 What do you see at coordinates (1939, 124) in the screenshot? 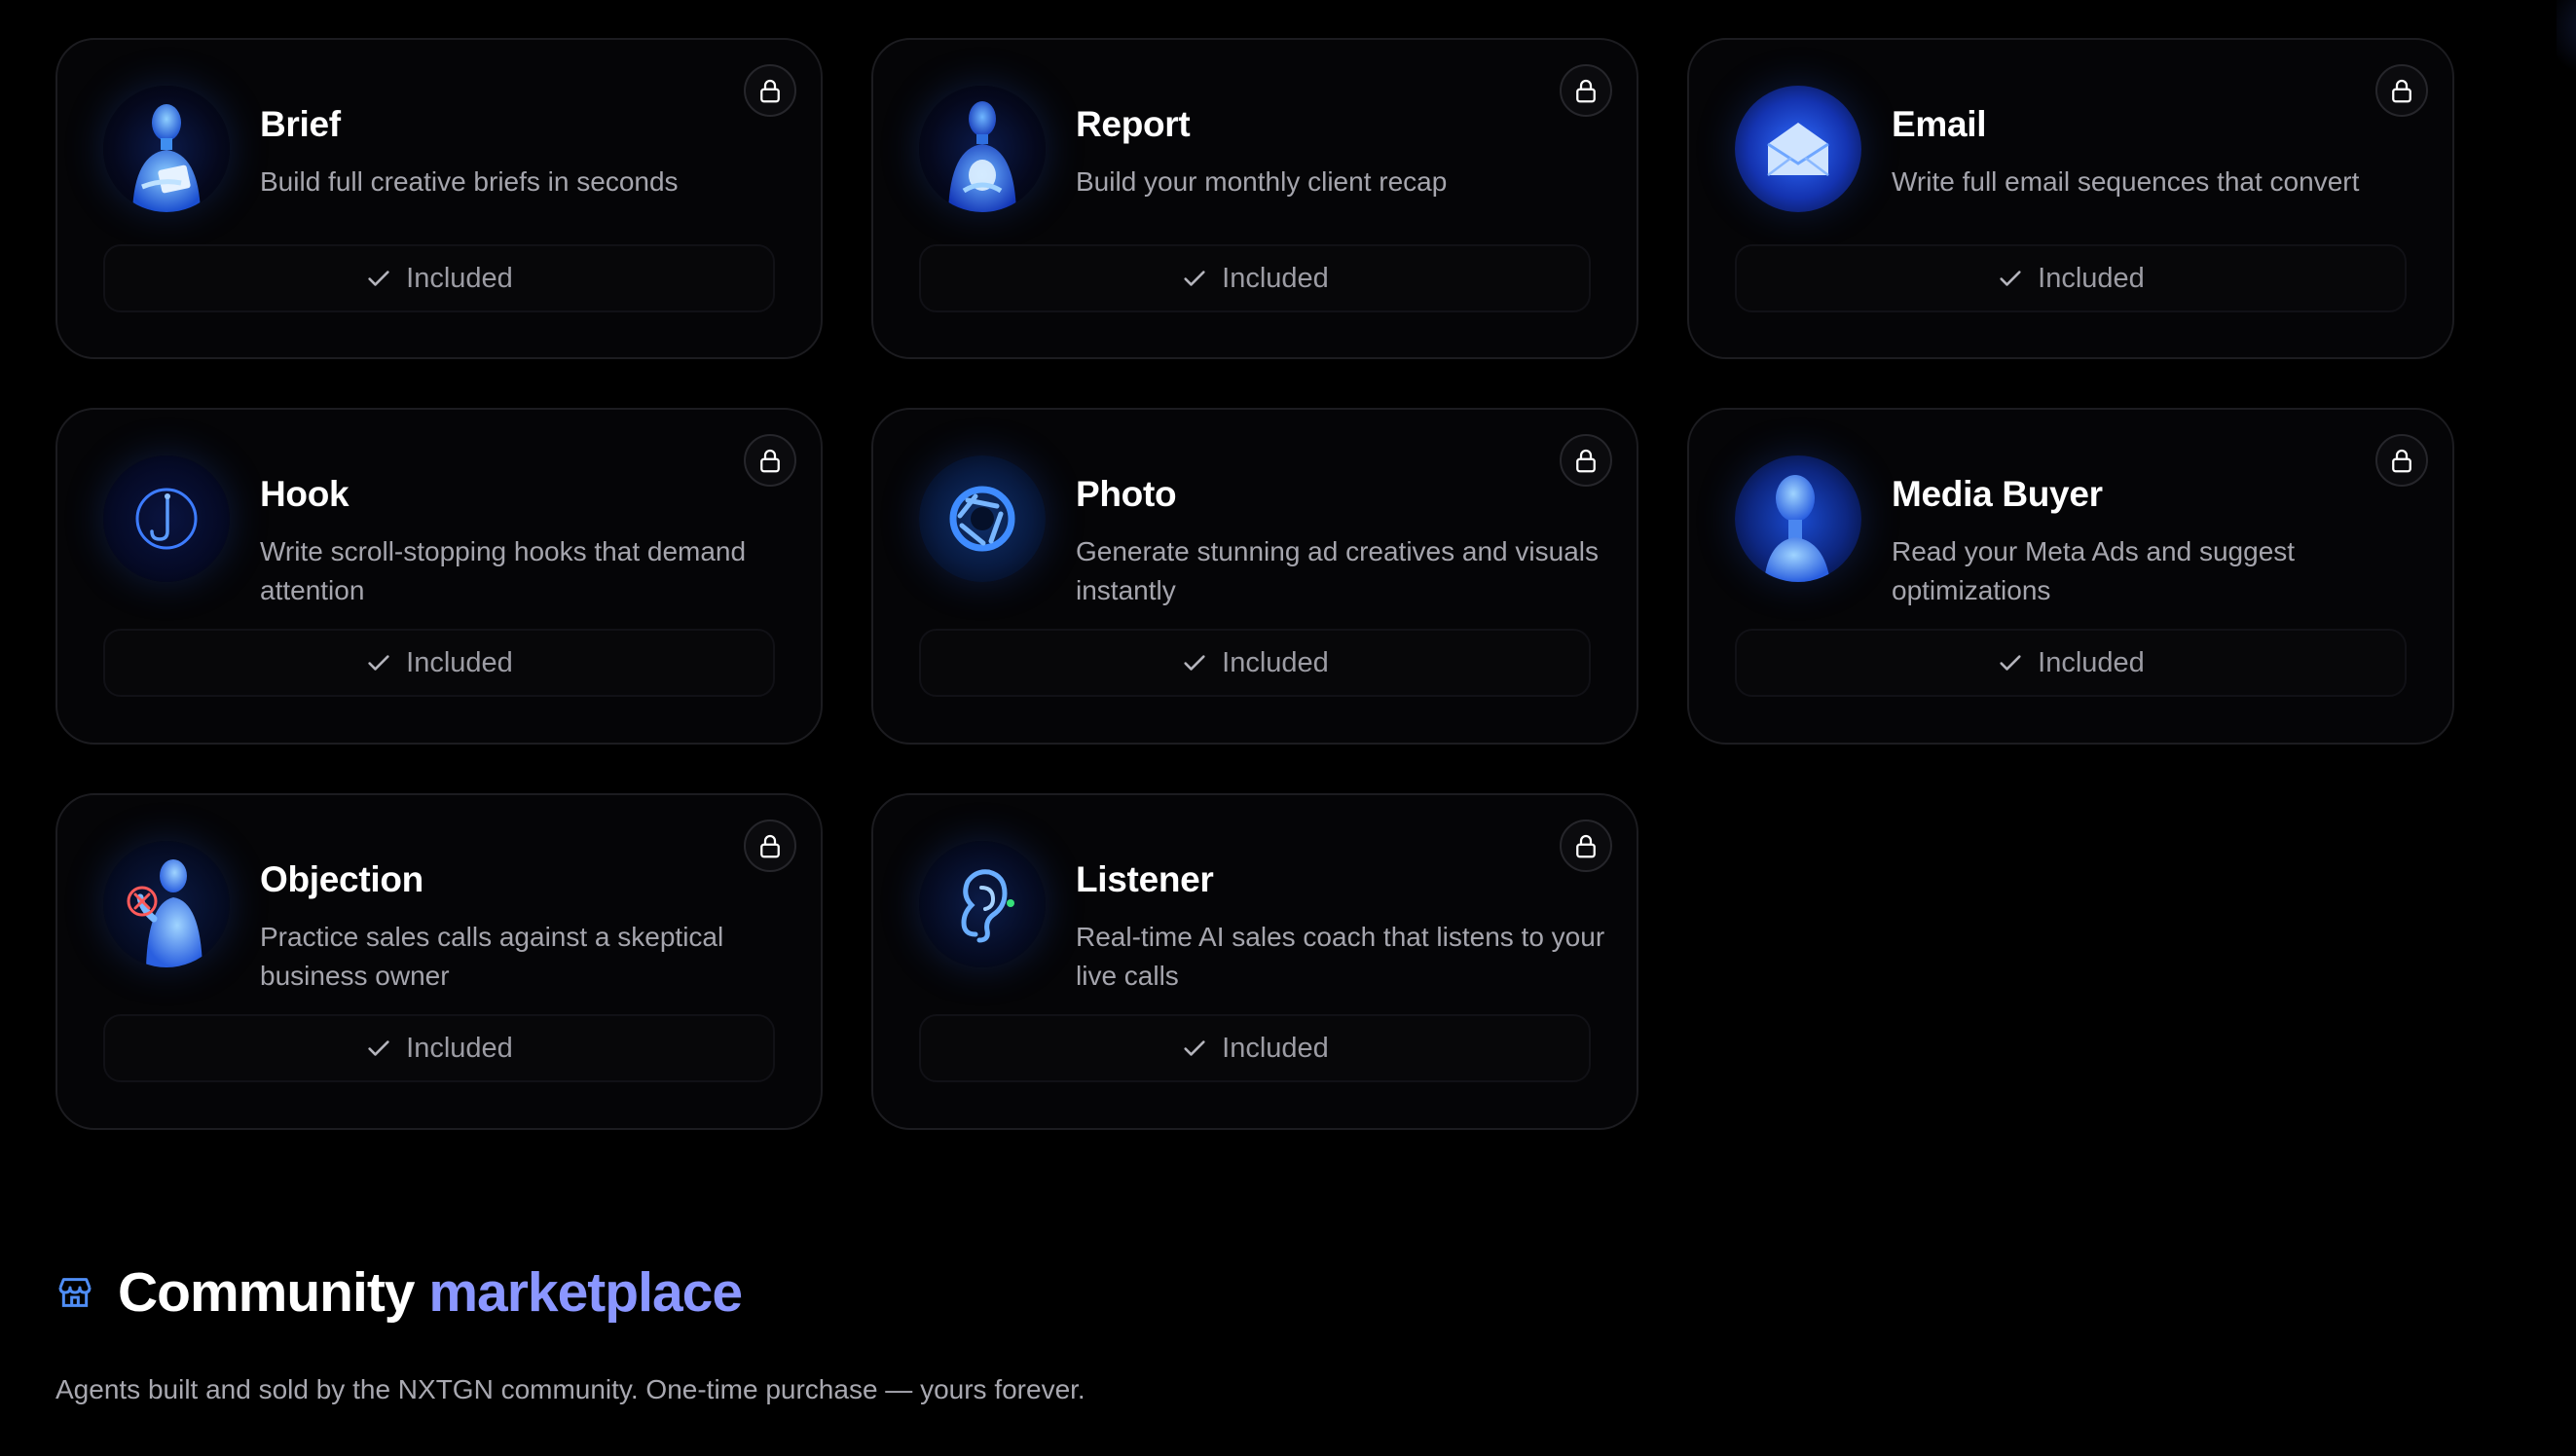
I see `agent-title: Email` at bounding box center [1939, 124].